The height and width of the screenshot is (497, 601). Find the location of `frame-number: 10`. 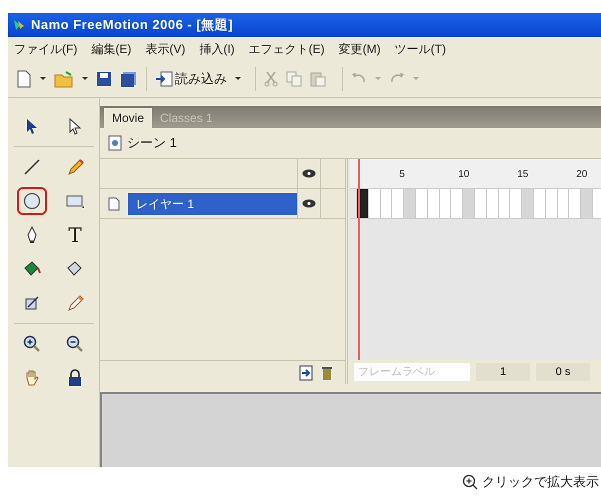

frame-number: 10 is located at coordinates (464, 175).